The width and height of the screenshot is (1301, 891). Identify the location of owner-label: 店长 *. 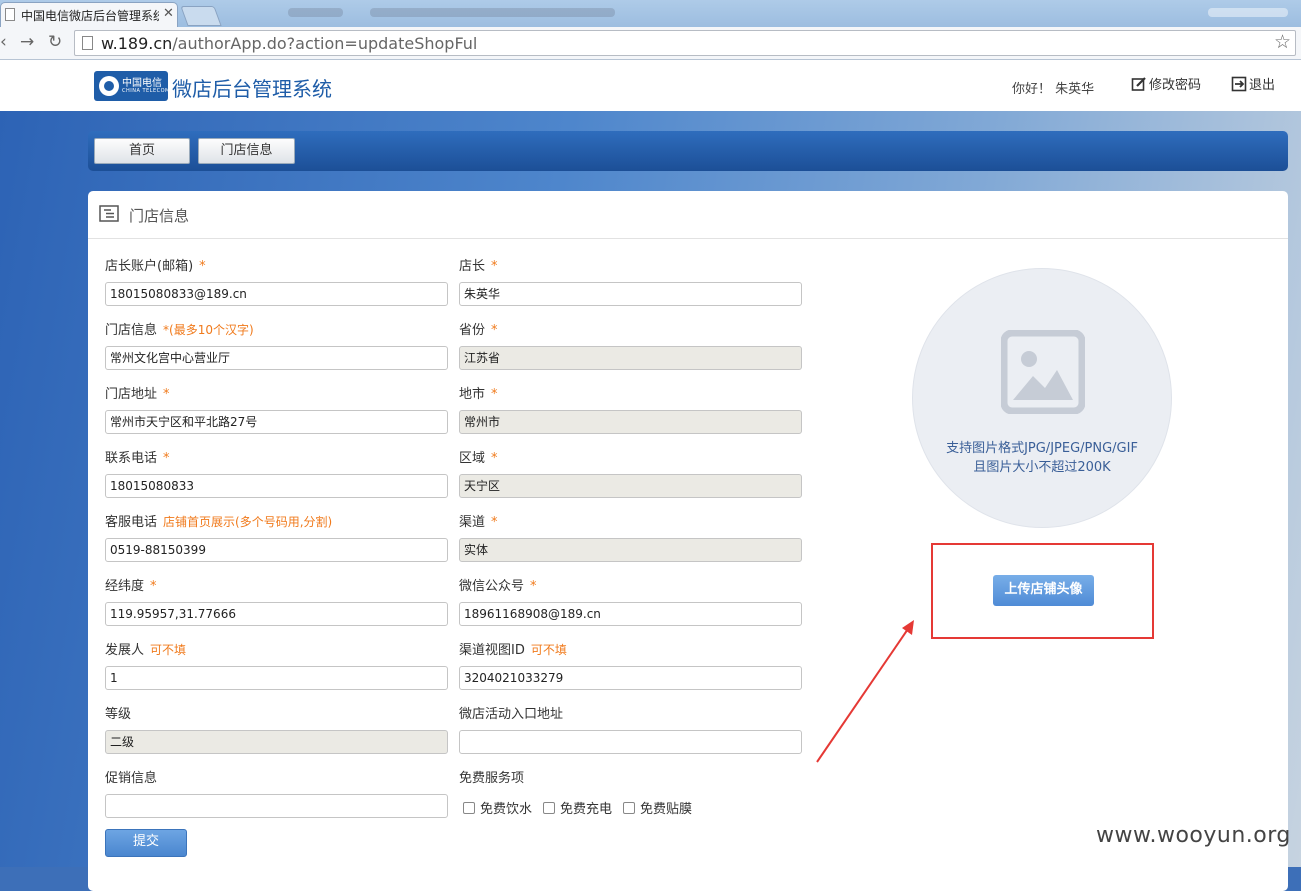
(478, 266).